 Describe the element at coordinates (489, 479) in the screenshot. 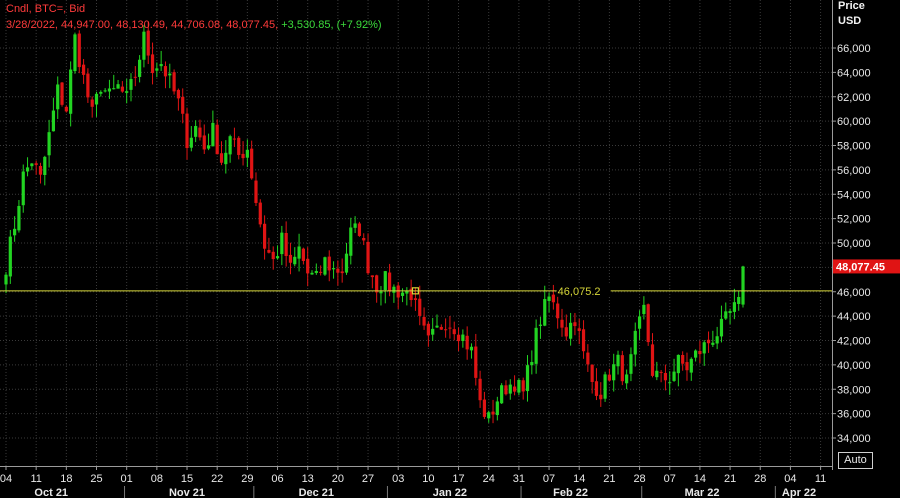

I see `time-tick-label: 24` at that location.